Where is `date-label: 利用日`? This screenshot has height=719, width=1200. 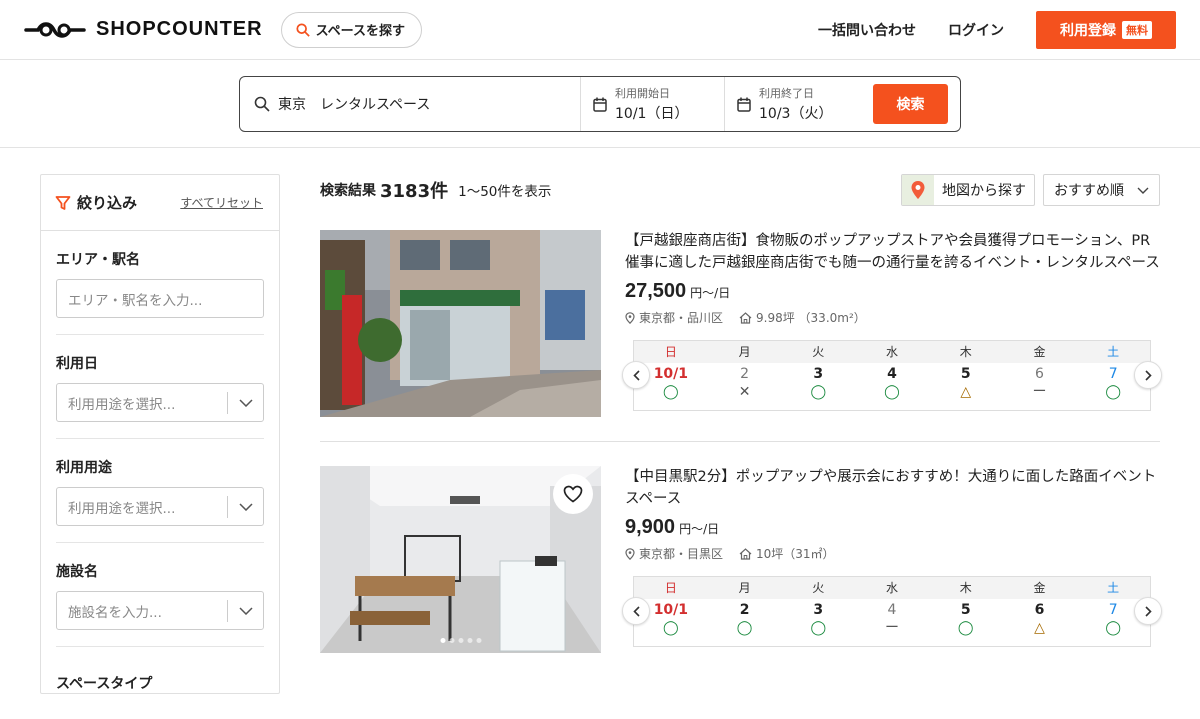 date-label: 利用日 is located at coordinates (77, 364).